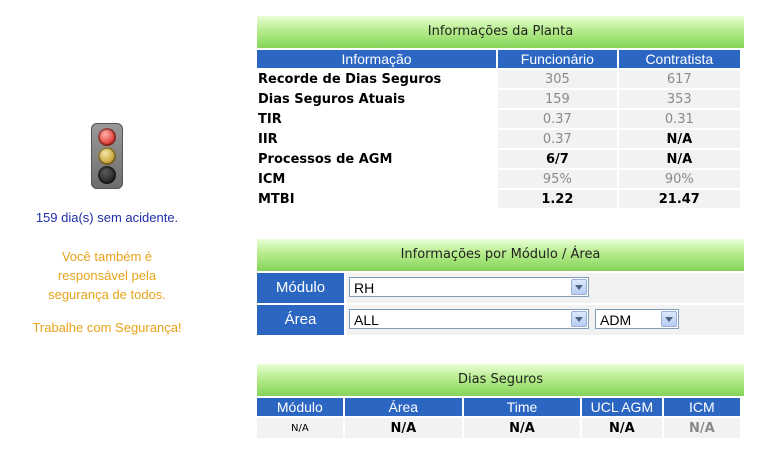  What do you see at coordinates (679, 199) in the screenshot?
I see `contratista-value: 21.47` at bounding box center [679, 199].